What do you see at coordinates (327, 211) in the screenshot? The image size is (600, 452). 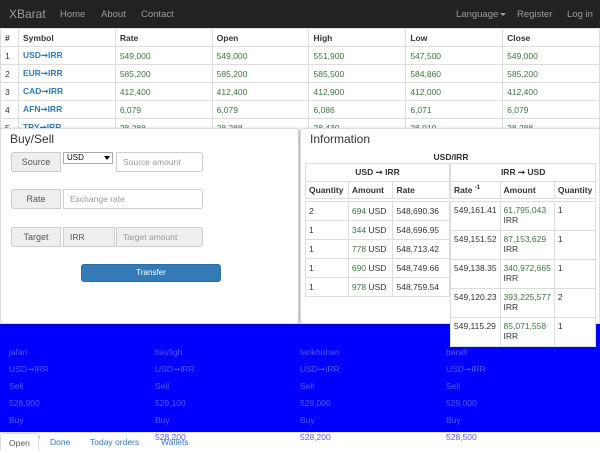 I see `quantity-cell: 2` at bounding box center [327, 211].